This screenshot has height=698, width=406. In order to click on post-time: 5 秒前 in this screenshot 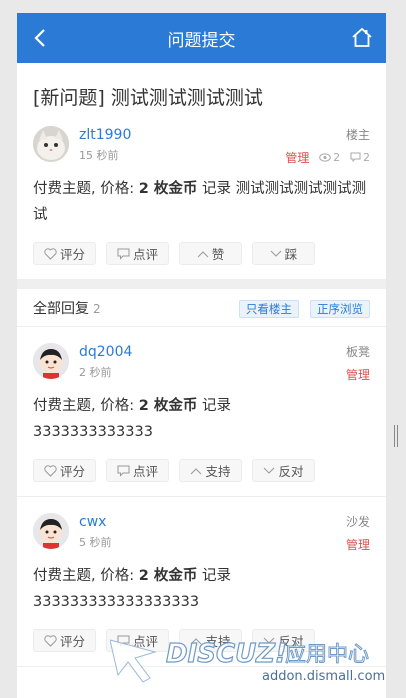, I will do `click(95, 542)`.